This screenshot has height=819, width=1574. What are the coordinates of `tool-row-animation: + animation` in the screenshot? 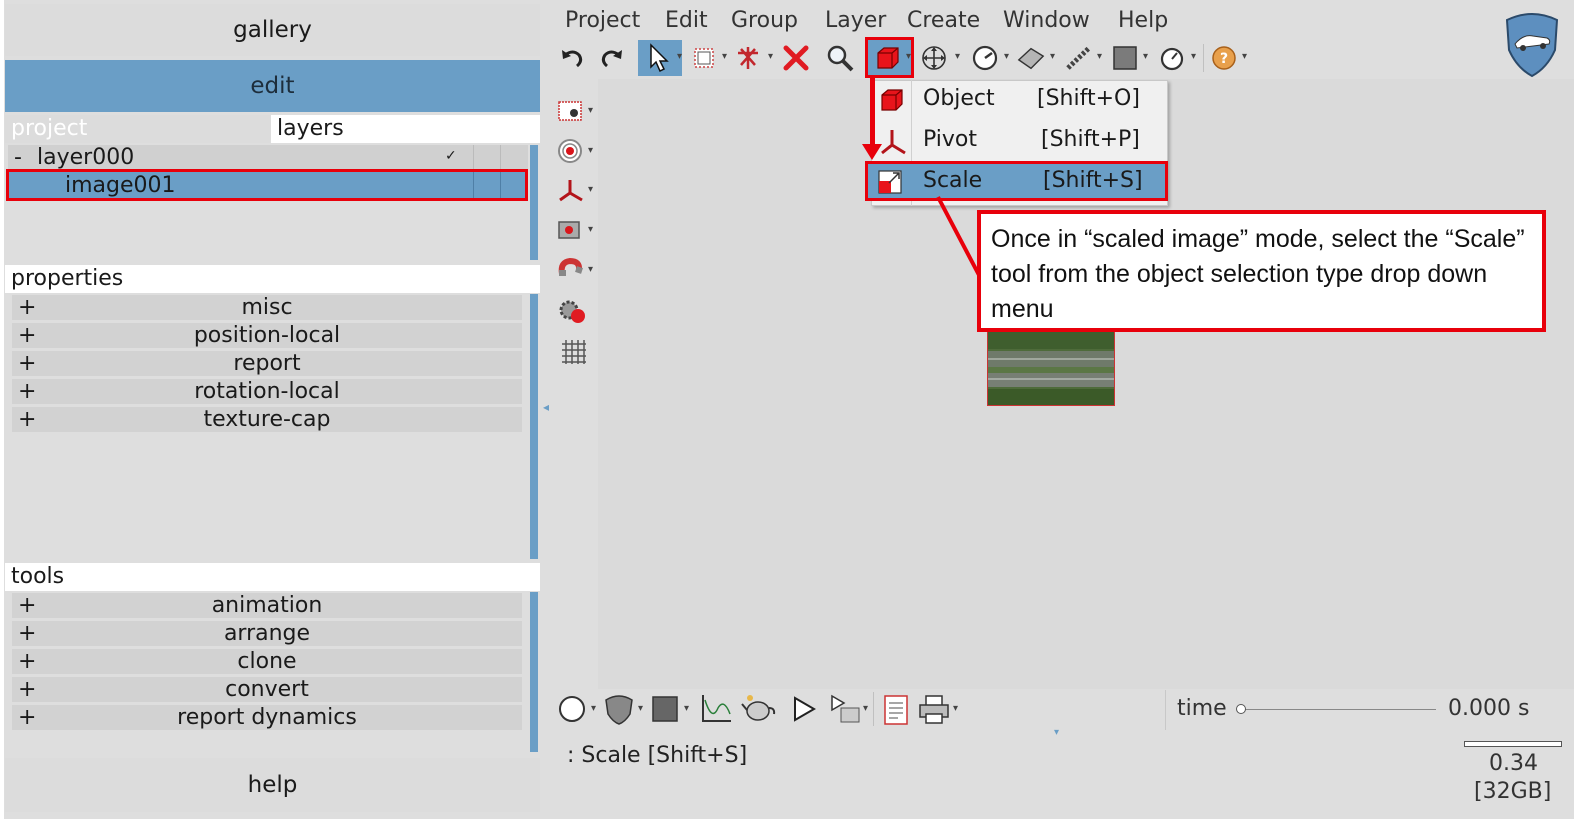 It's located at (267, 605).